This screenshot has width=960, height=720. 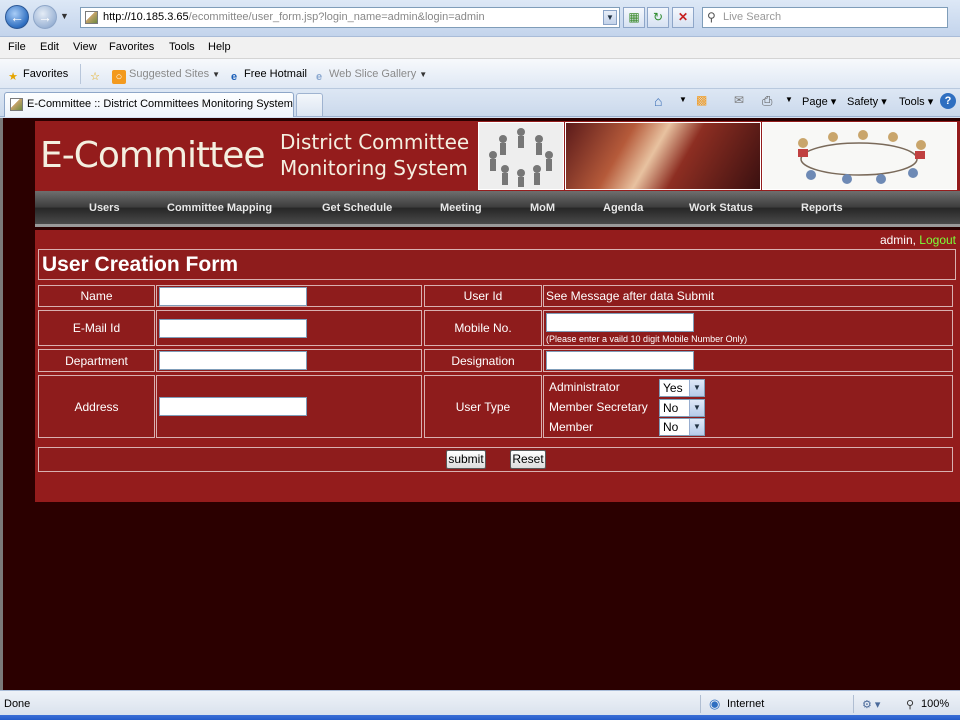 What do you see at coordinates (682, 408) in the screenshot?
I see `member-secretary-select: No ▼` at bounding box center [682, 408].